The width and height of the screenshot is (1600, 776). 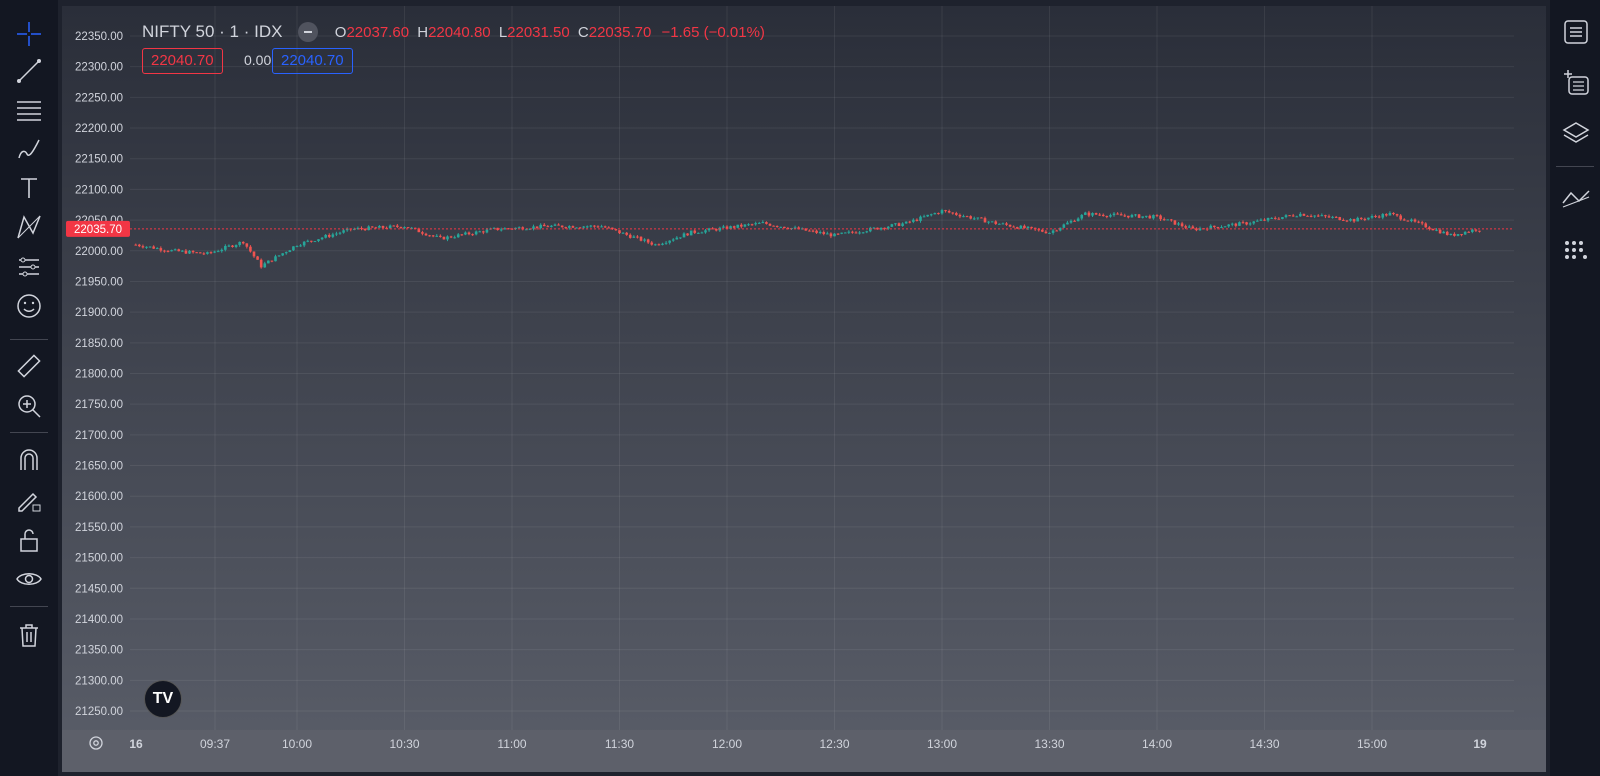 I want to click on zoom-tool, so click(x=29, y=406).